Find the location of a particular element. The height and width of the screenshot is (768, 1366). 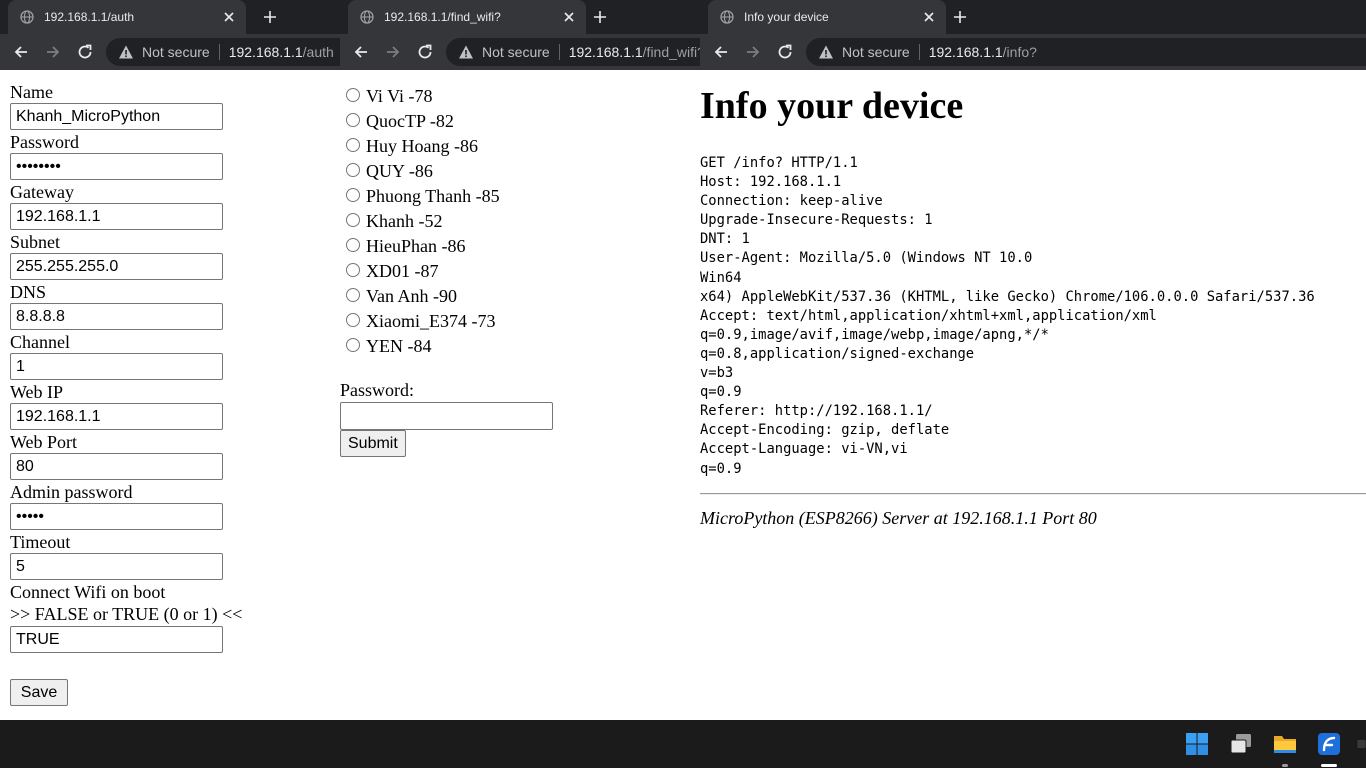

tab-title: 192.168.1.1/auth is located at coordinates (89, 17).